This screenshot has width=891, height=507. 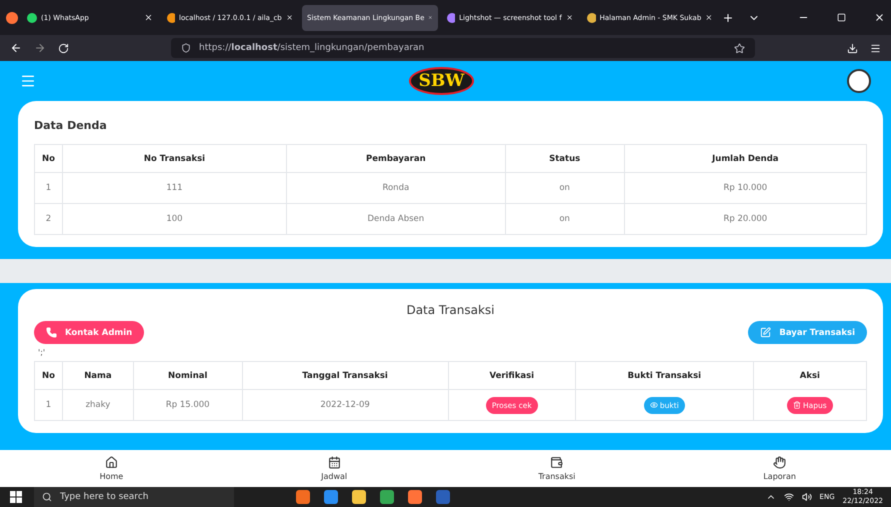 I want to click on bottom-nav-item: Transaksi, so click(x=557, y=468).